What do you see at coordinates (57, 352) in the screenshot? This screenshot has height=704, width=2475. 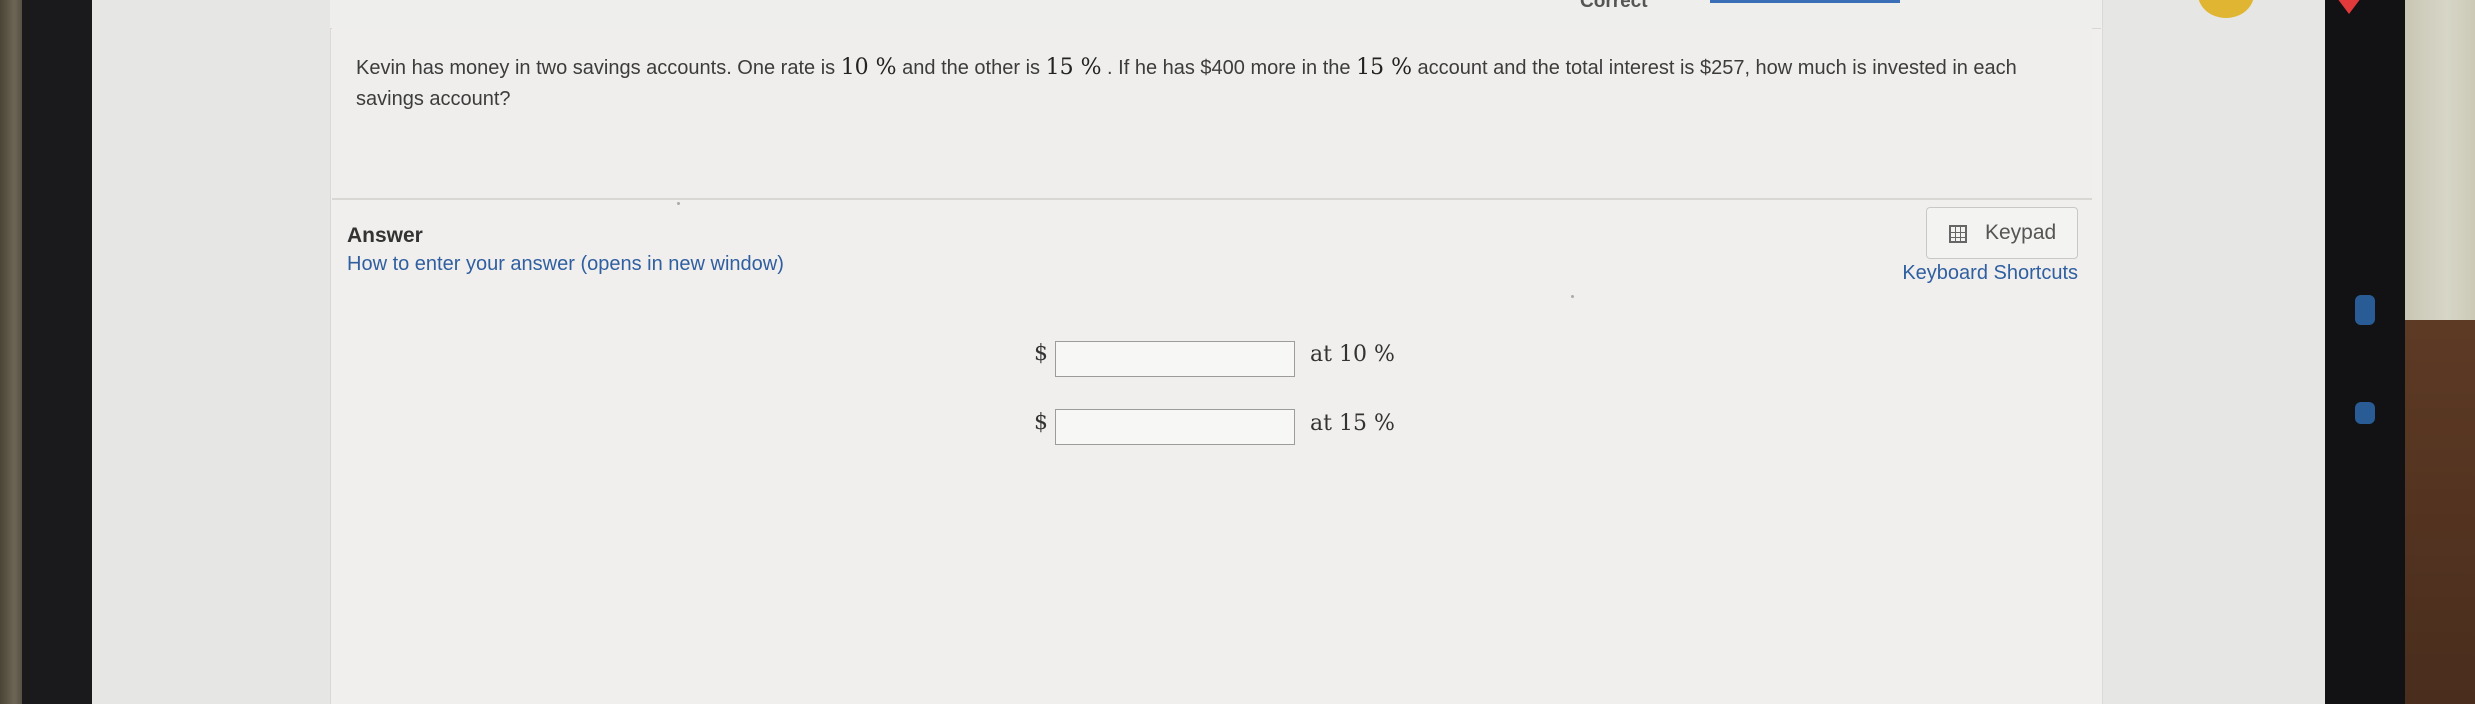 I see `monitor-frame-left` at bounding box center [57, 352].